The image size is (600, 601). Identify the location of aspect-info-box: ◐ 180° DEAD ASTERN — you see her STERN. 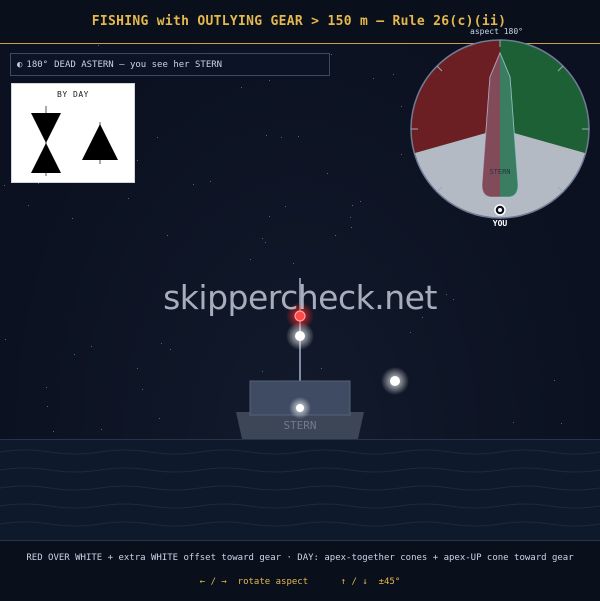
(170, 64).